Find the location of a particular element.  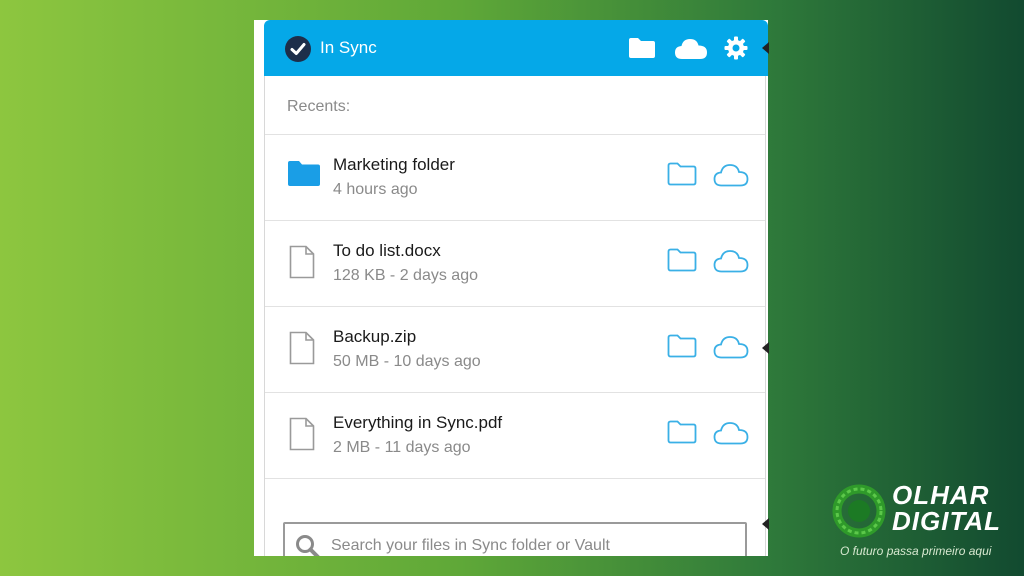

check-circle-icon is located at coordinates (298, 49).